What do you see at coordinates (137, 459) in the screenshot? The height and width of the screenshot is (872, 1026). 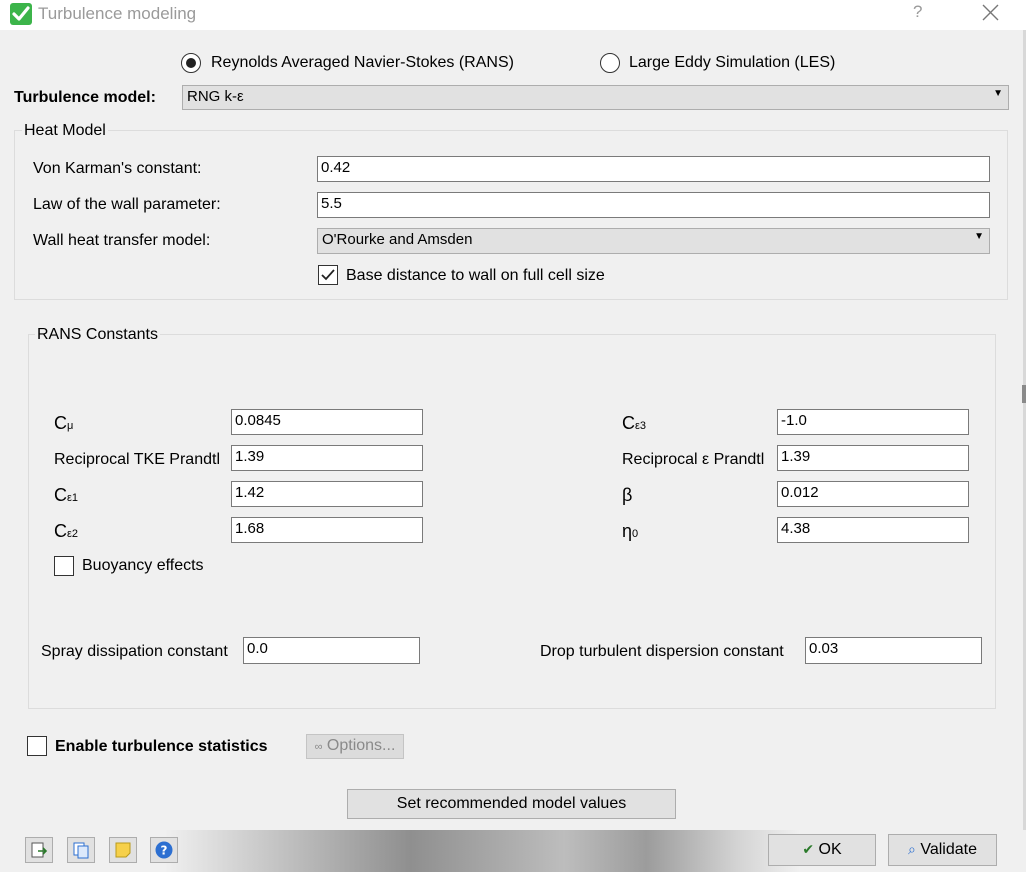 I see `tke-prandtl-label: Reciprocal TKE Prandtl` at bounding box center [137, 459].